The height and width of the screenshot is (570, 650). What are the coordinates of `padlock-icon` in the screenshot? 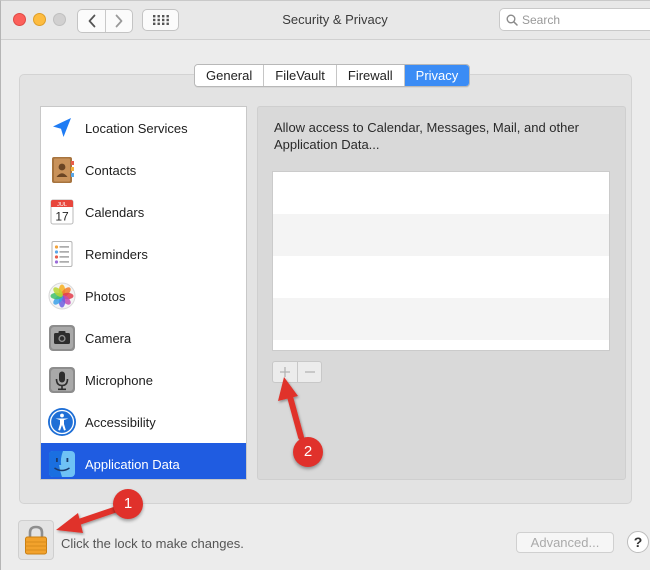 It's located at (36, 540).